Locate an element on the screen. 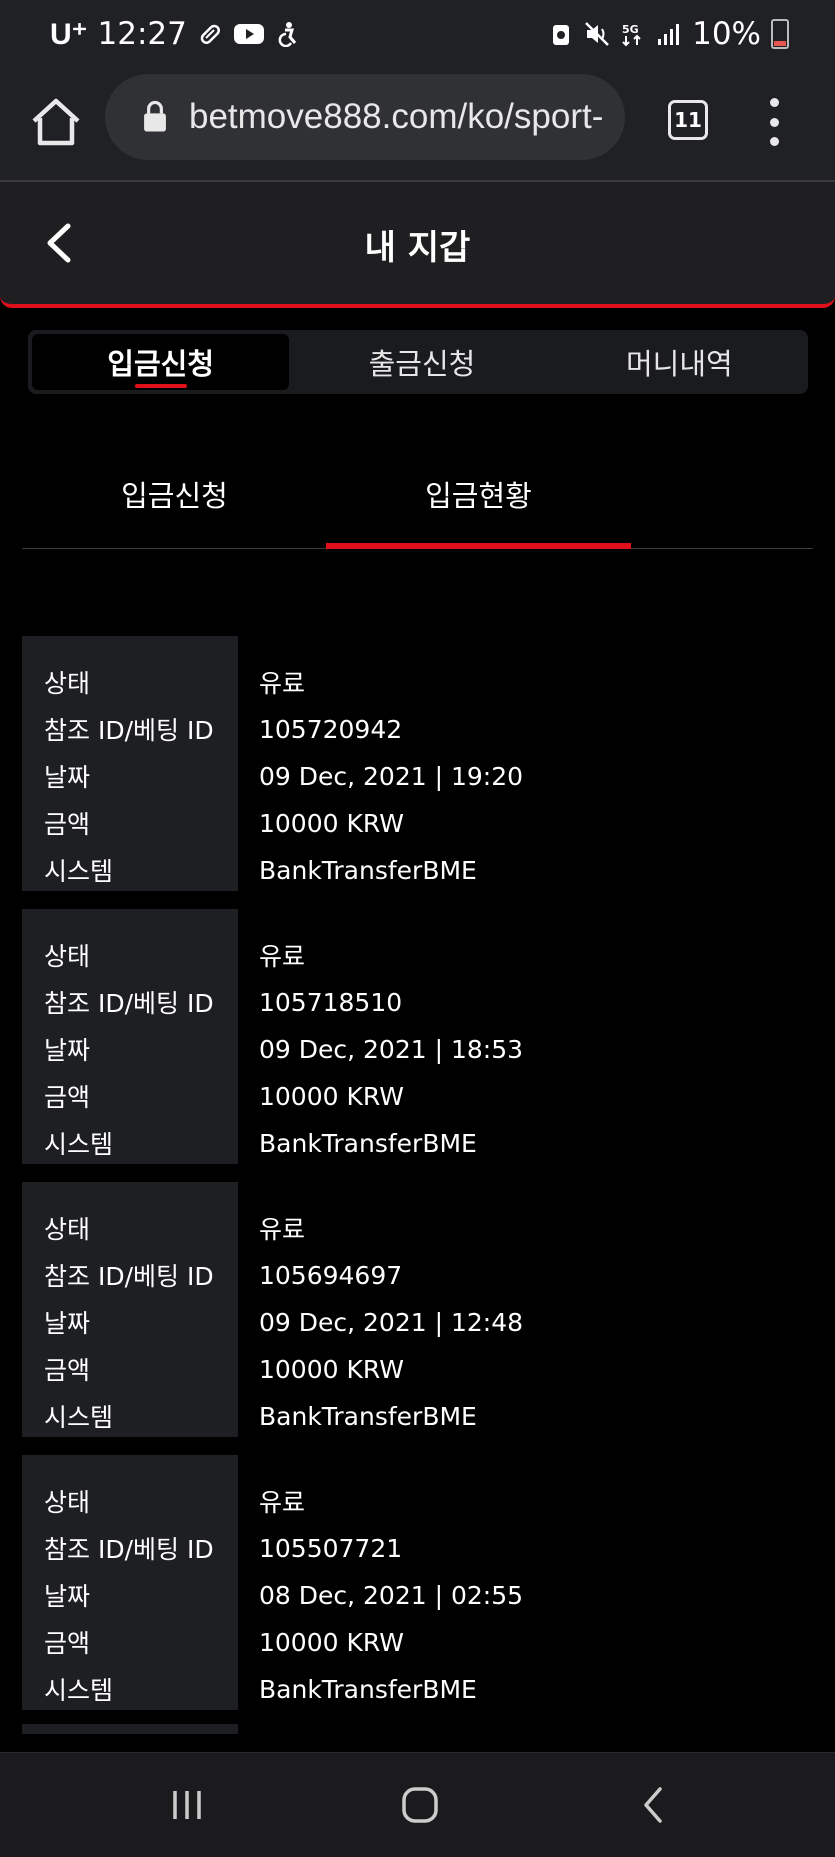 Image resolution: width=835 pixels, height=1857 pixels. page-title: 내 지갑 is located at coordinates (417, 248).